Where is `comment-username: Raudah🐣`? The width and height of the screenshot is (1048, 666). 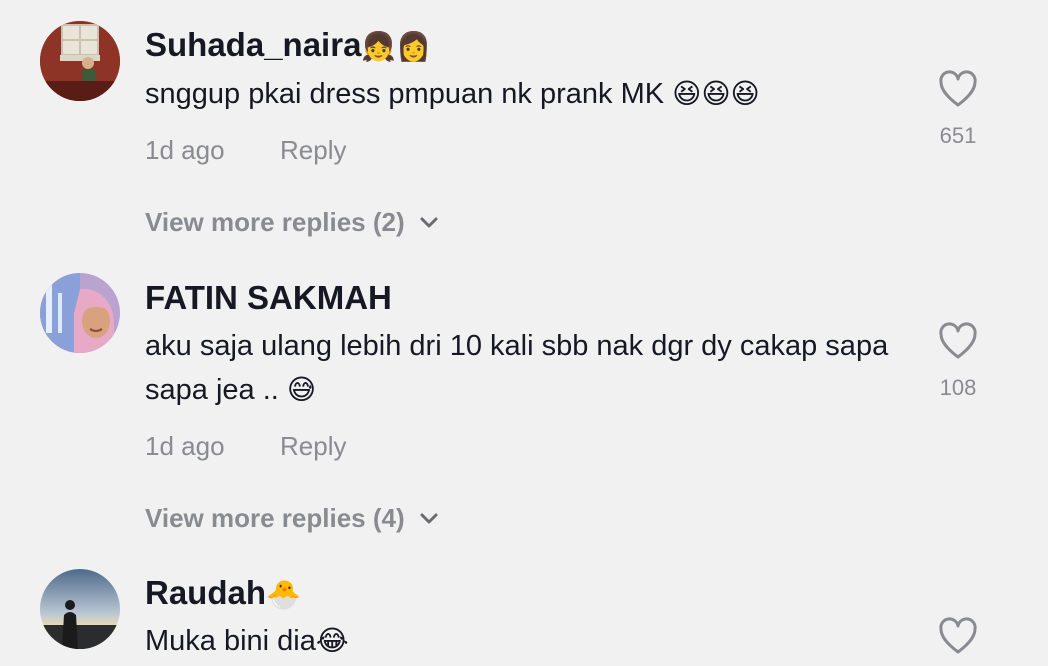
comment-username: Raudah🐣 is located at coordinates (223, 592).